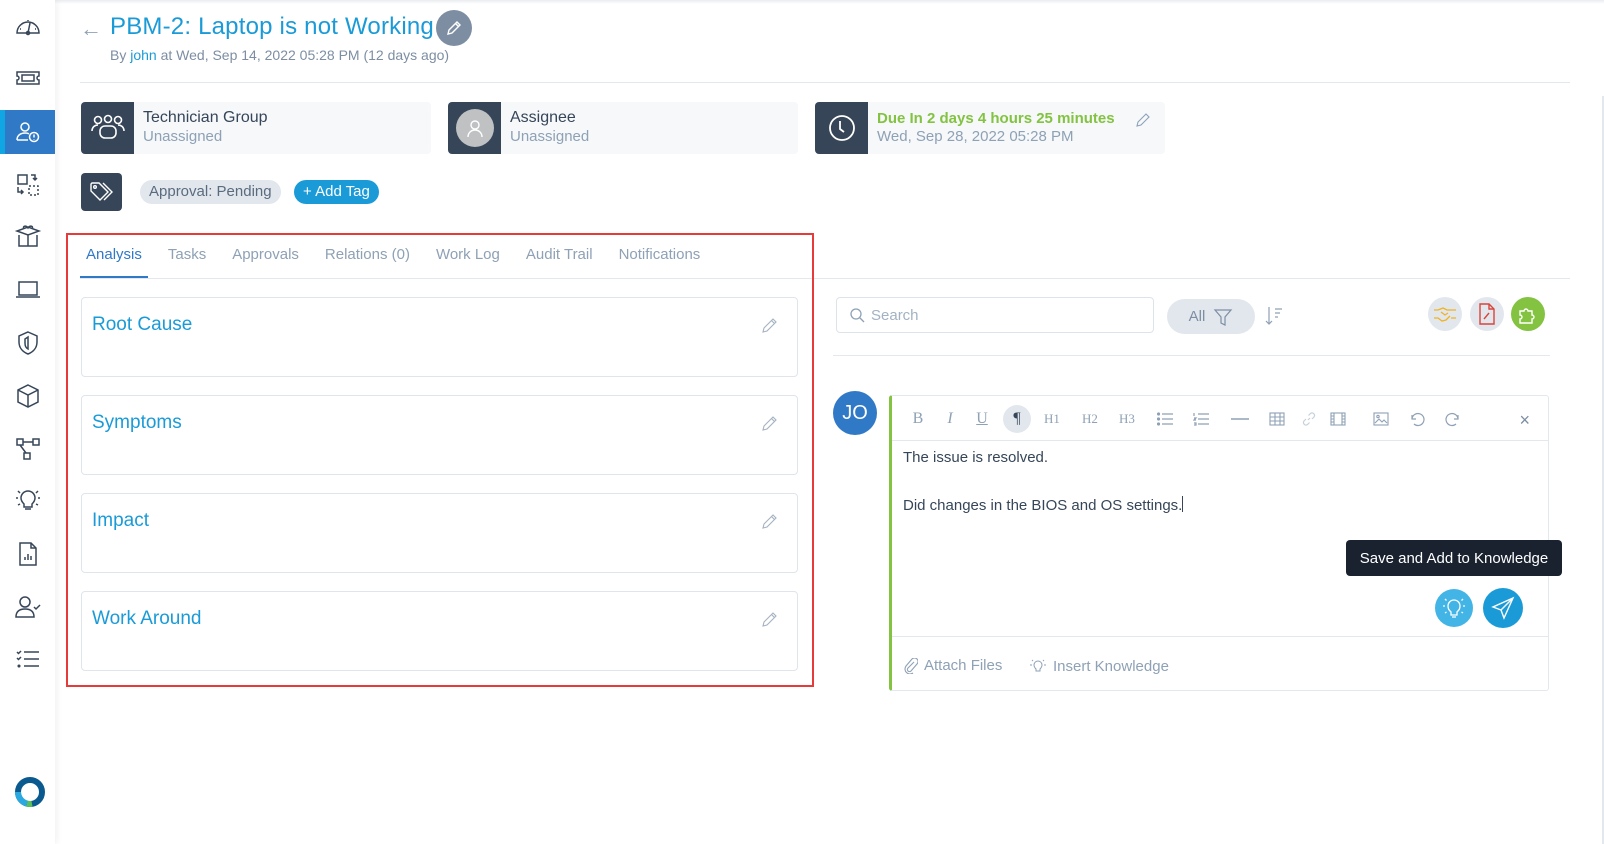  I want to click on tab-work-log: Work Log, so click(468, 259).